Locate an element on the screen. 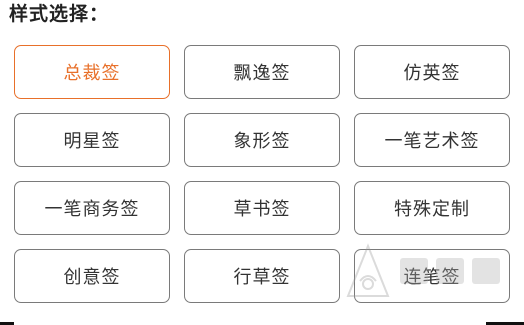  style-option-xingcao: 行草签 is located at coordinates (262, 276).